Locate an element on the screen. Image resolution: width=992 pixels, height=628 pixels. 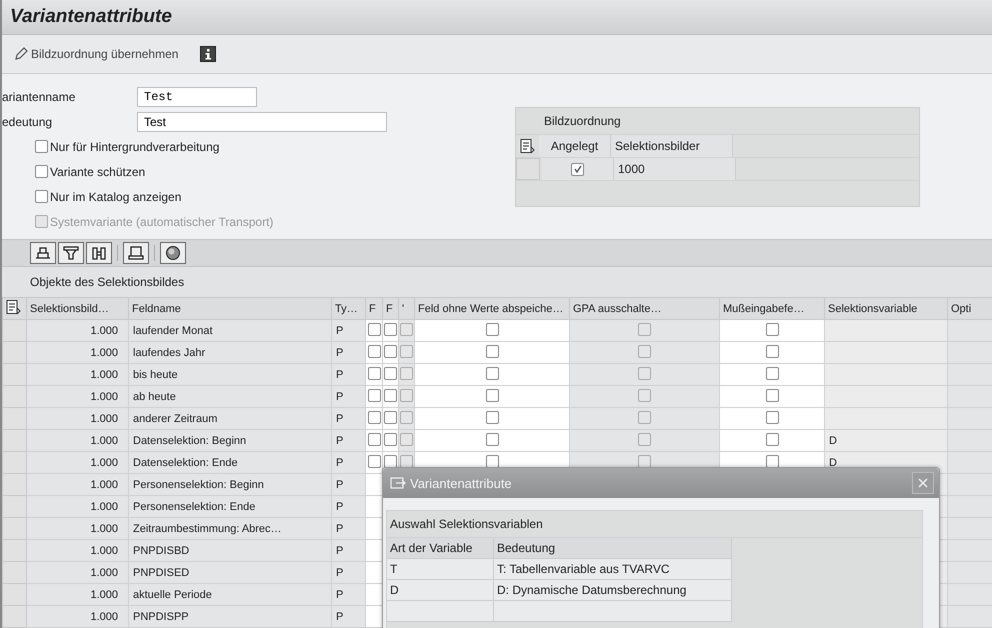
close-icon is located at coordinates (923, 483).